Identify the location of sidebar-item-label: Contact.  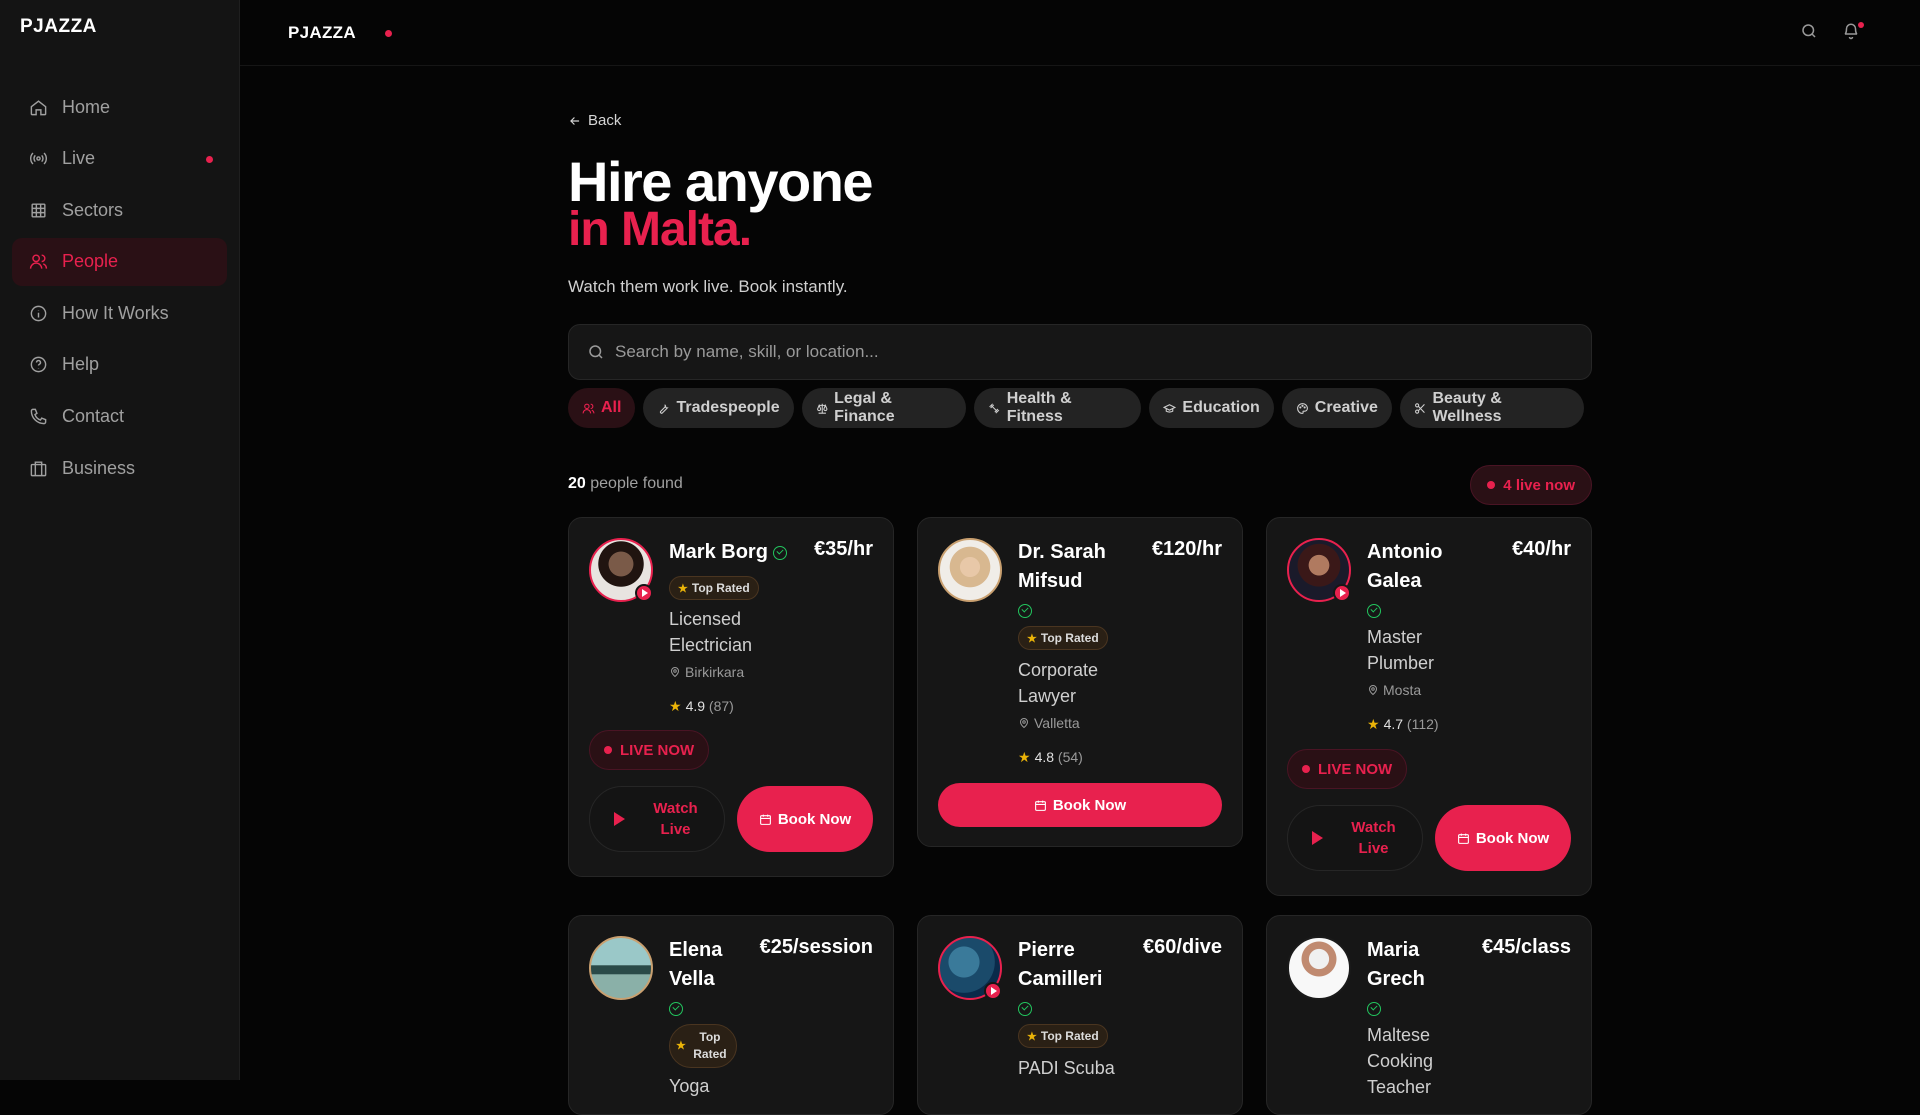
(93, 416).